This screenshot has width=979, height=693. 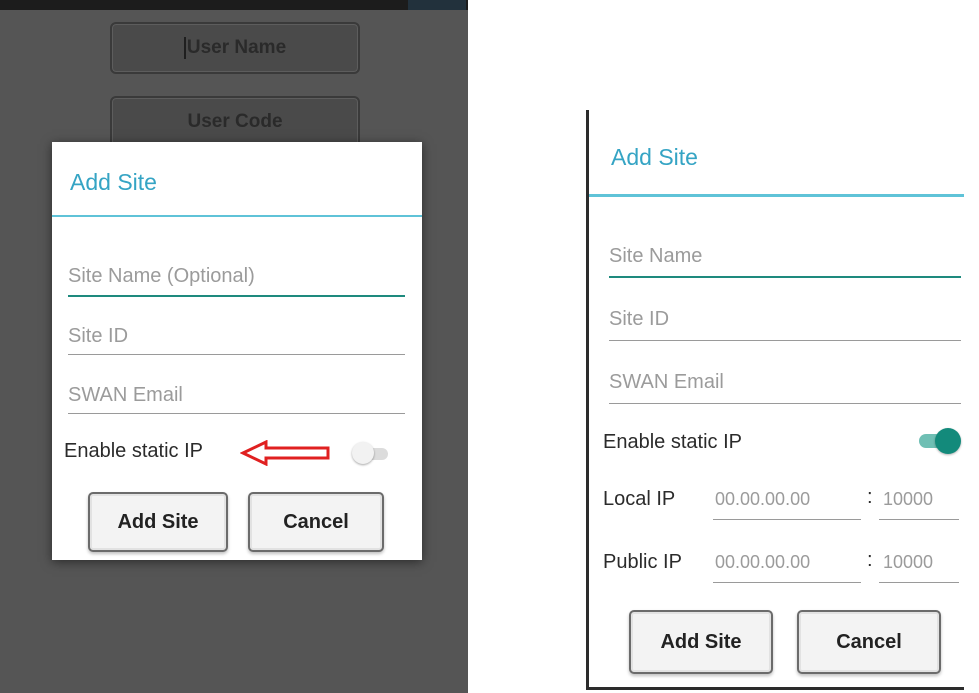 What do you see at coordinates (763, 562) in the screenshot?
I see `public-ip-value: 00.00.00.00` at bounding box center [763, 562].